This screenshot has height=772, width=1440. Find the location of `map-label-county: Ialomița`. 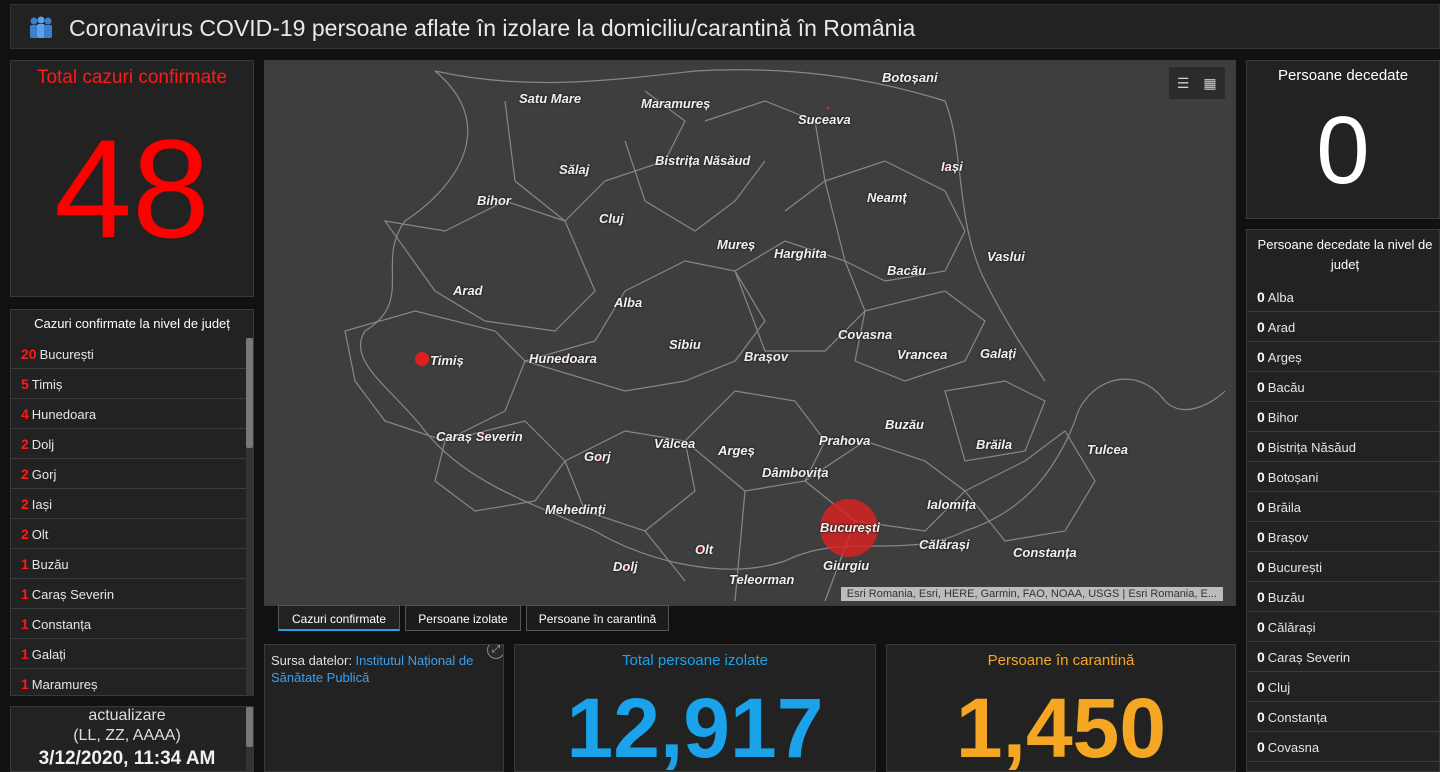

map-label-county: Ialomița is located at coordinates (952, 504).